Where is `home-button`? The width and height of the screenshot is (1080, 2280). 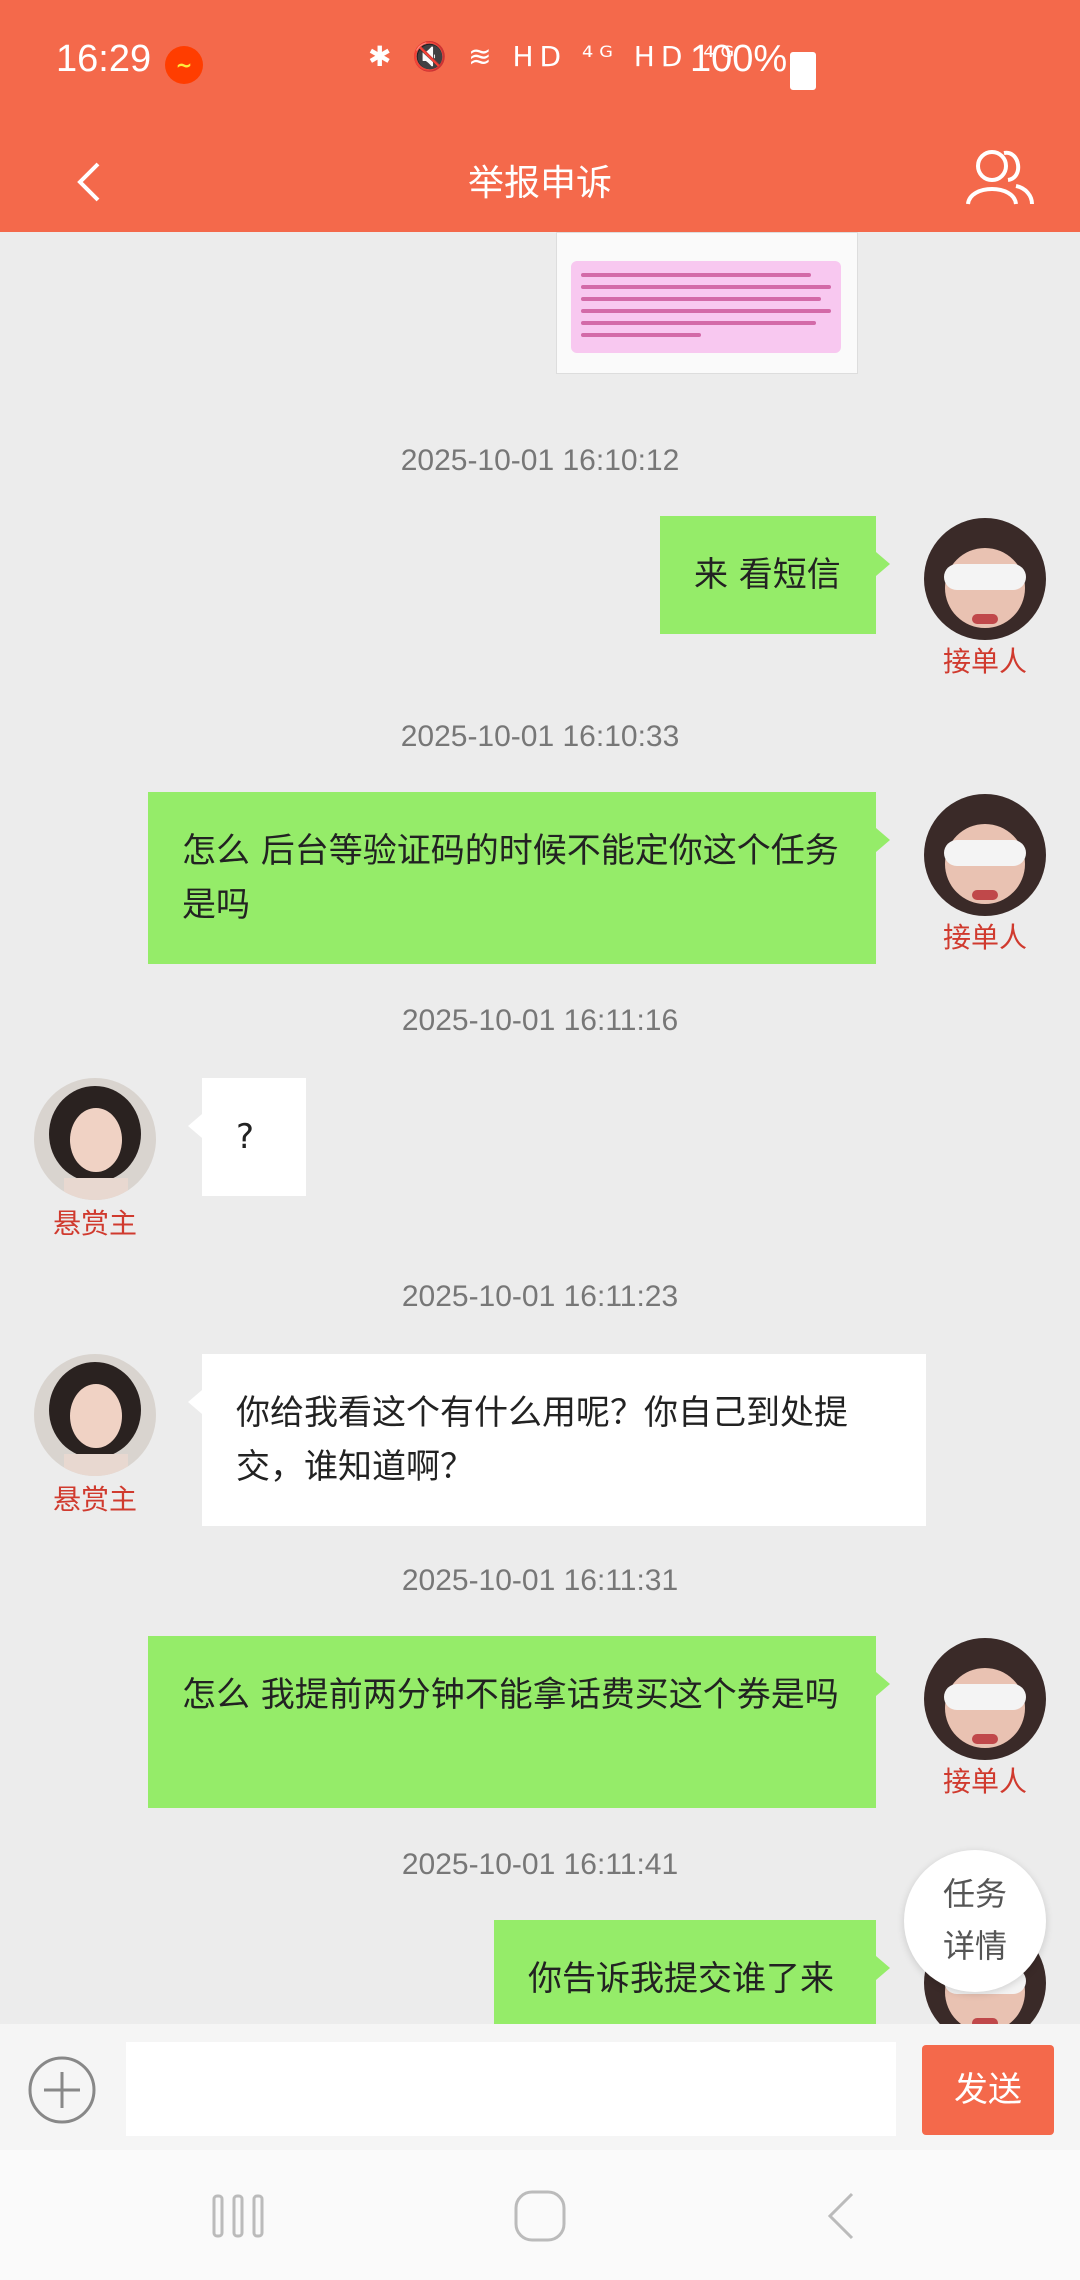
home-button is located at coordinates (540, 2216).